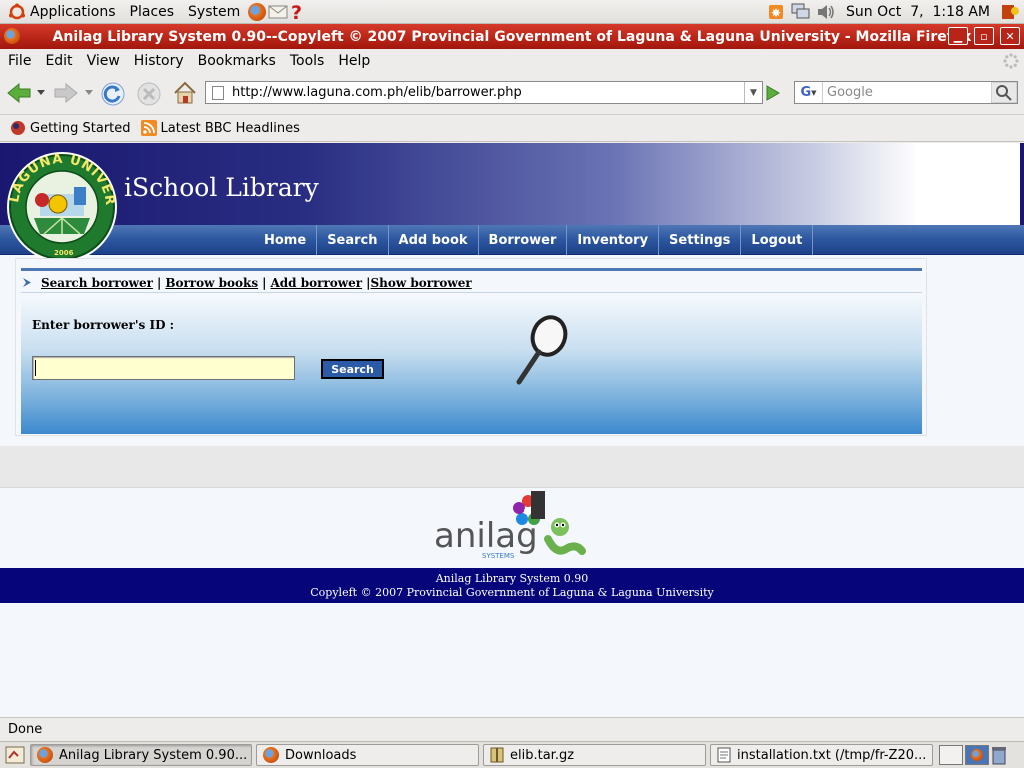  What do you see at coordinates (237, 61) in the screenshot?
I see `menu-bookmarks: Bookmarks` at bounding box center [237, 61].